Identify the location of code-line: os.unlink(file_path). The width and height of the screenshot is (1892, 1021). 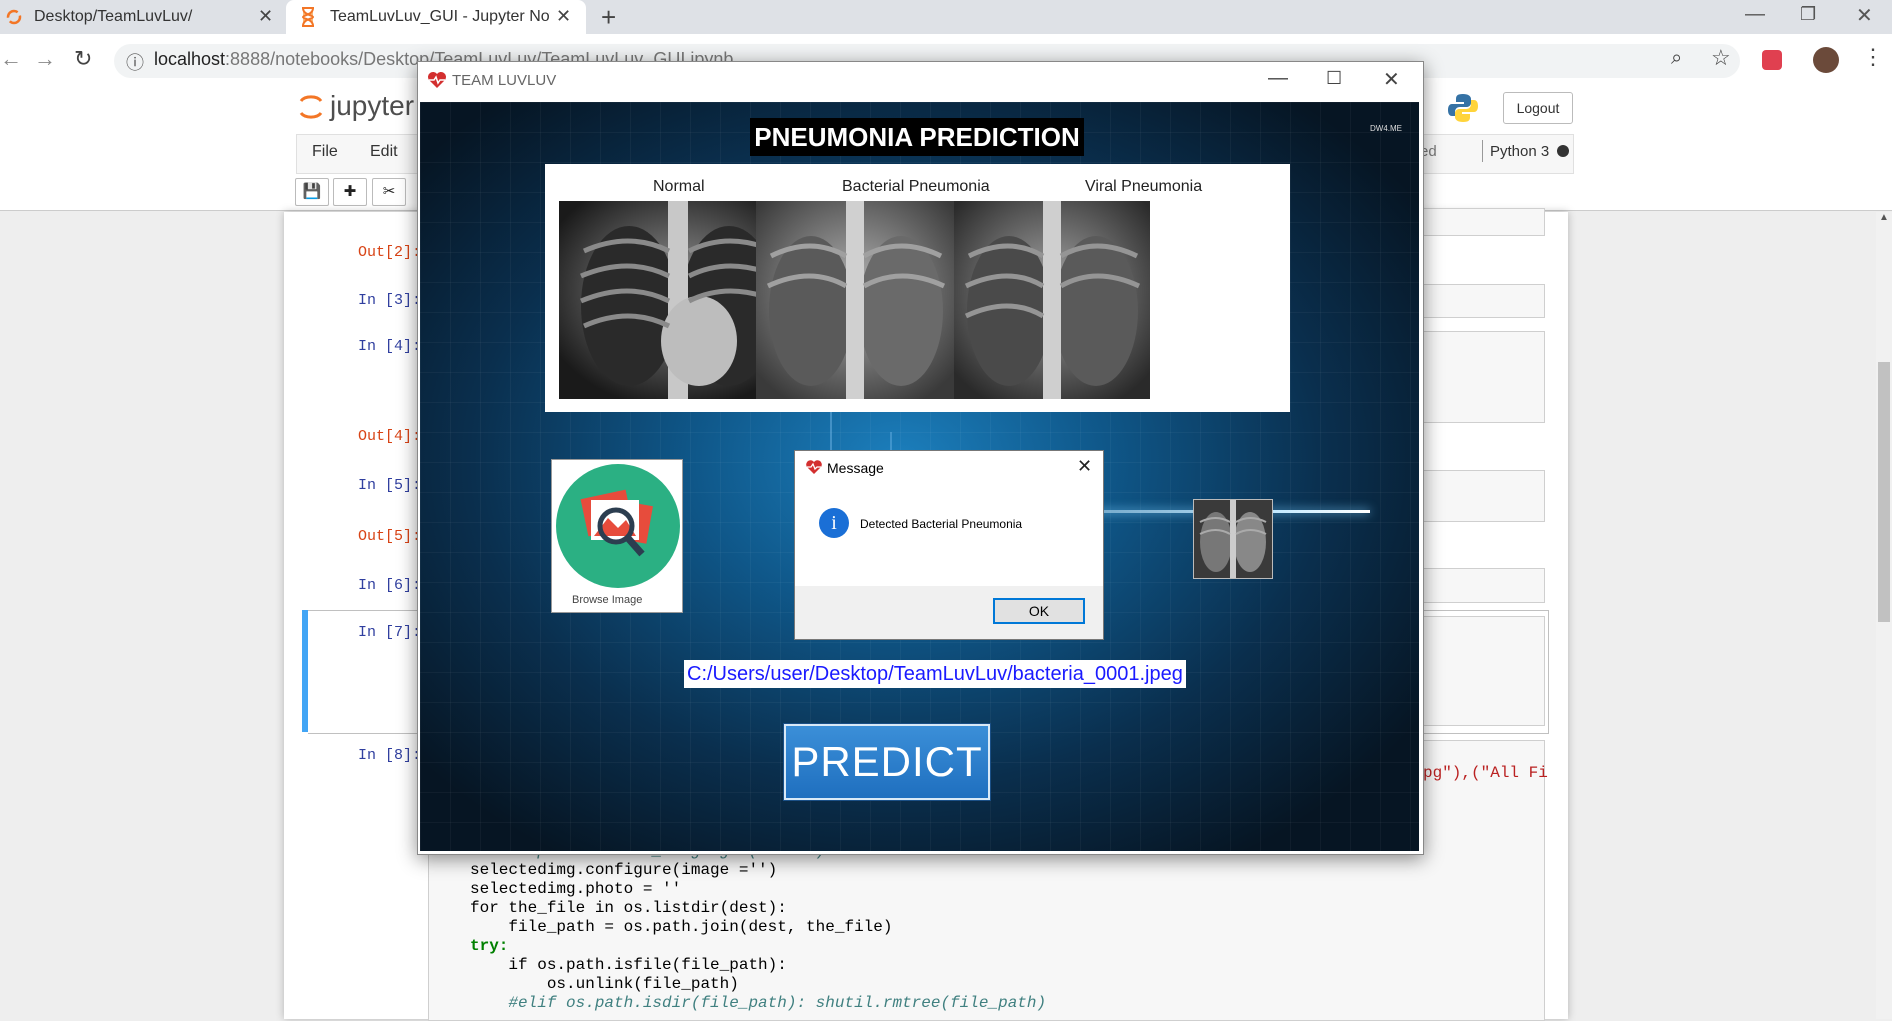
(604, 984).